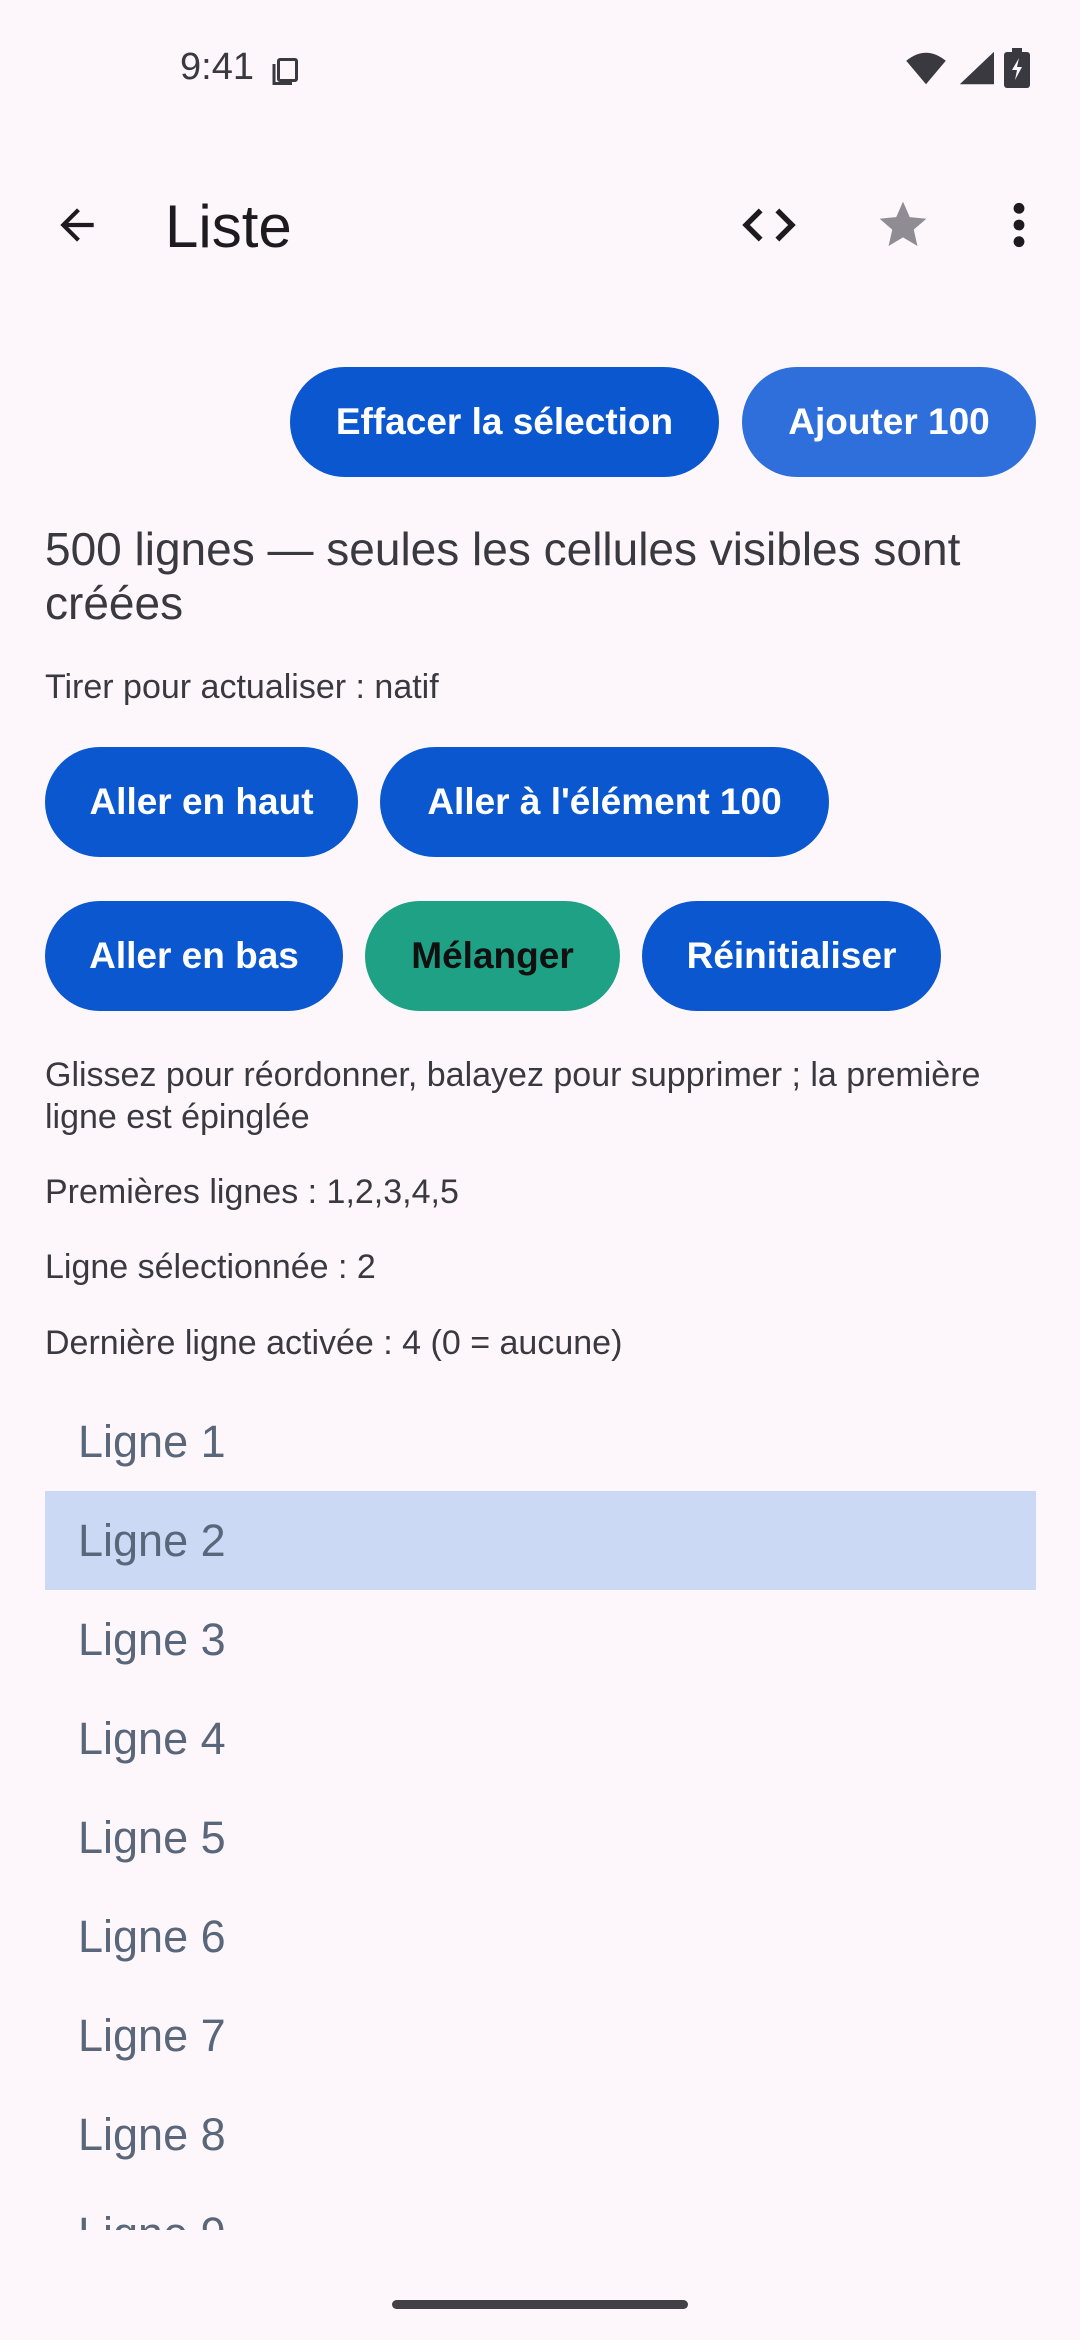  I want to click on more-vert-icon, so click(1019, 225).